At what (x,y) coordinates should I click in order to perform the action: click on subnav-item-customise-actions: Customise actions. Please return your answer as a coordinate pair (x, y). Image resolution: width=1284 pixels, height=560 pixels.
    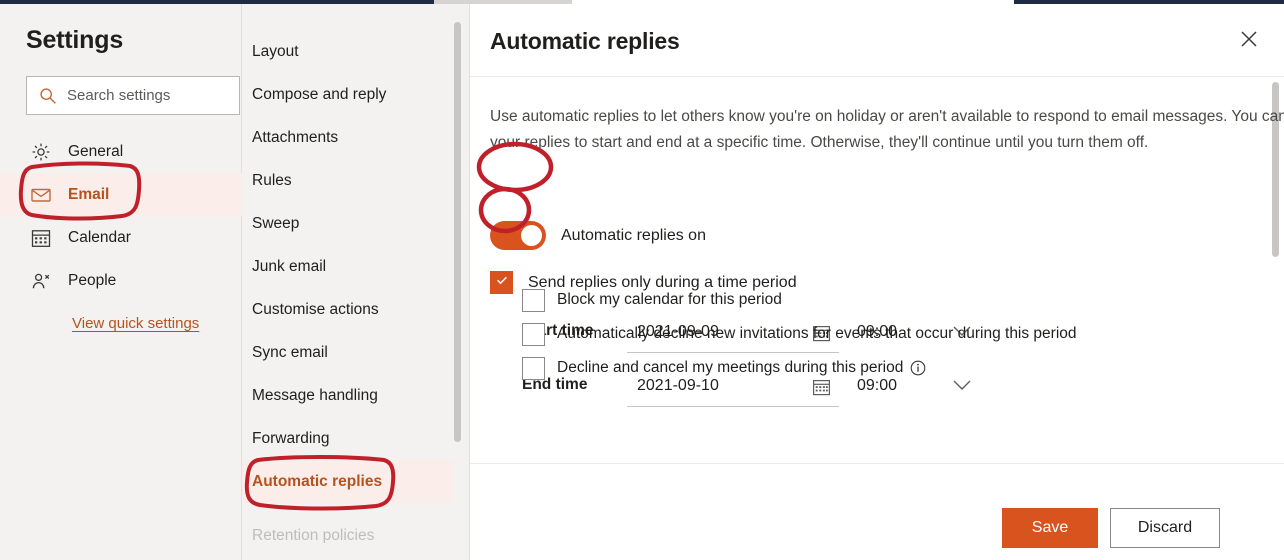
    Looking at the image, I should click on (348, 309).